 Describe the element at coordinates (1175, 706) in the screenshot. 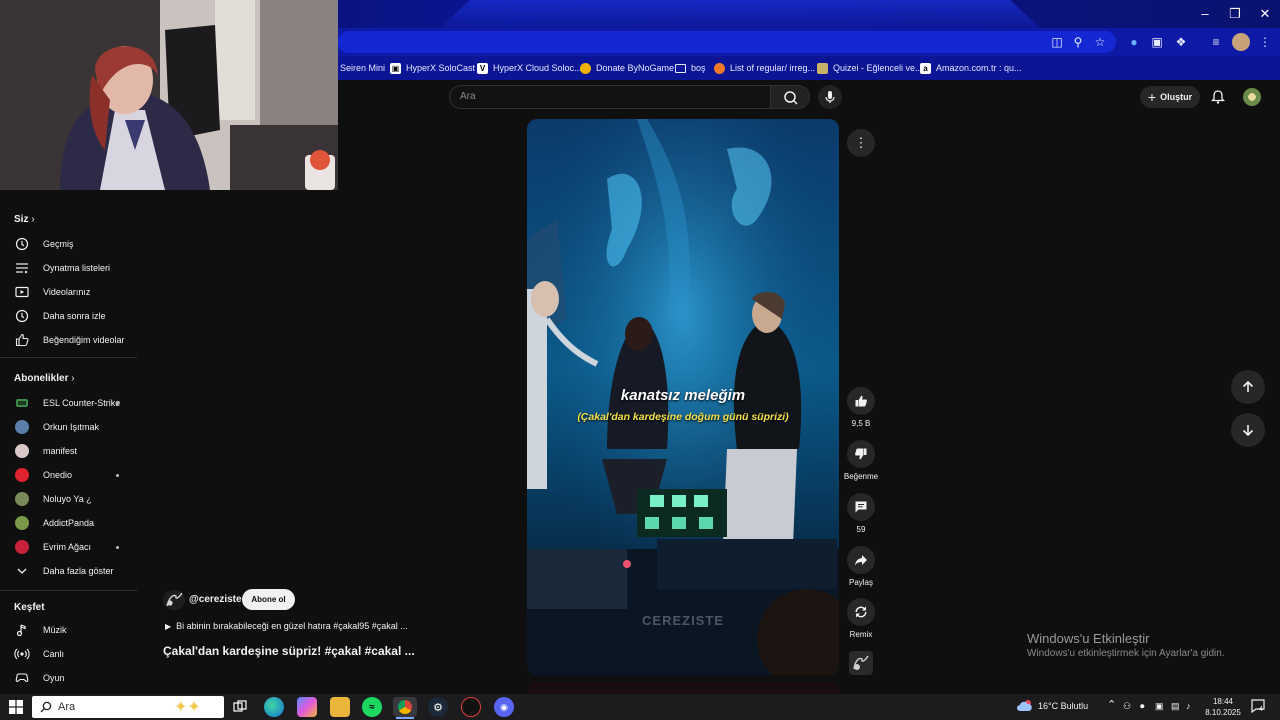

I see `network-icon: ▤` at that location.